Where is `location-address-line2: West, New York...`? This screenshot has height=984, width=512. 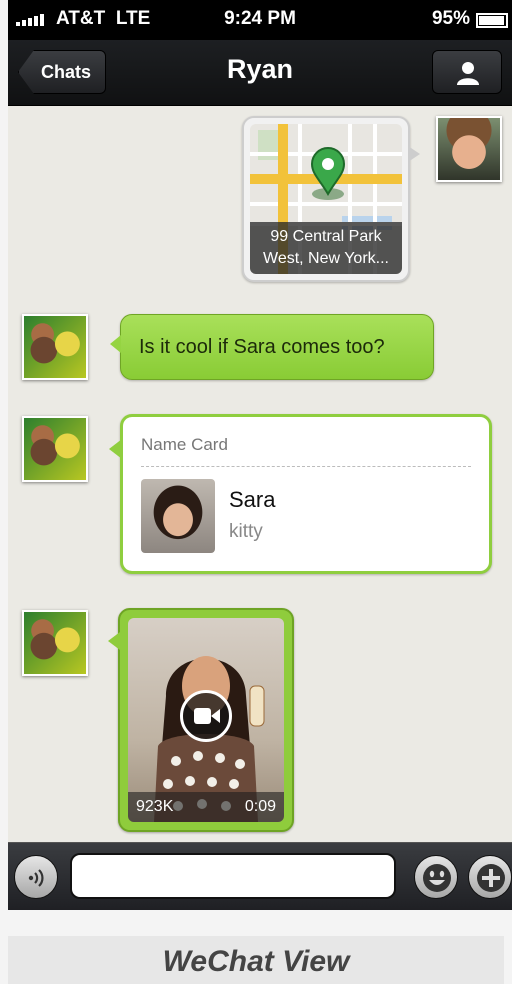
location-address-line2: West, New York... is located at coordinates (326, 258).